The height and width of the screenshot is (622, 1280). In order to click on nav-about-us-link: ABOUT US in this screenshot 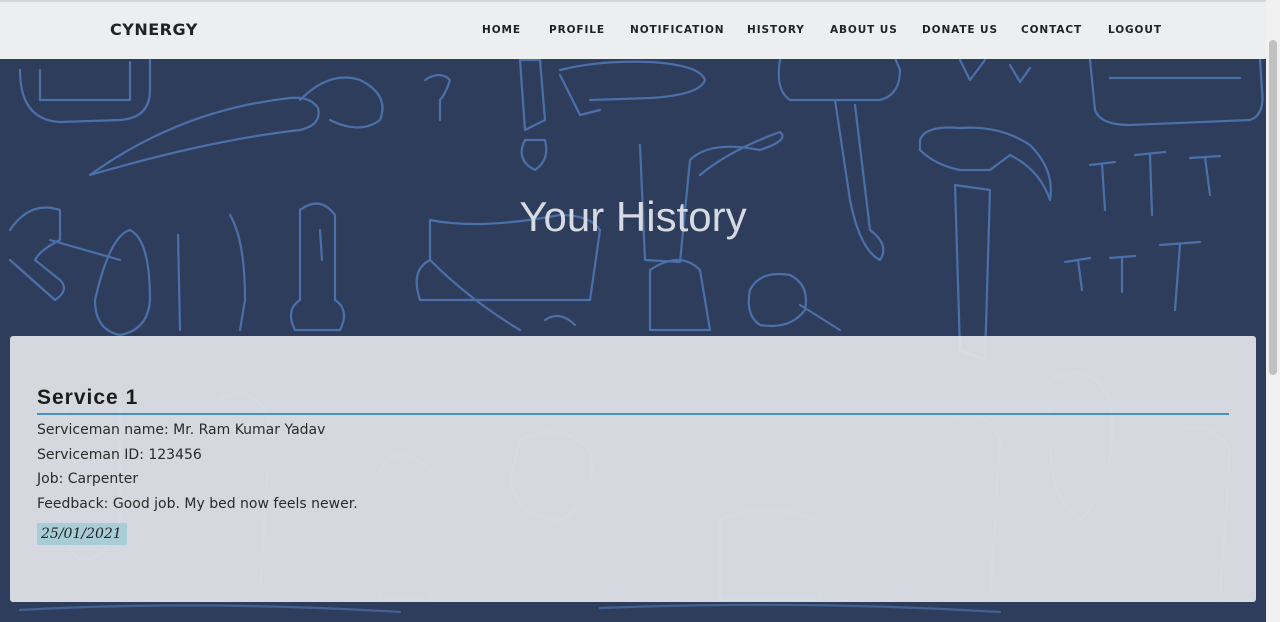, I will do `click(864, 30)`.